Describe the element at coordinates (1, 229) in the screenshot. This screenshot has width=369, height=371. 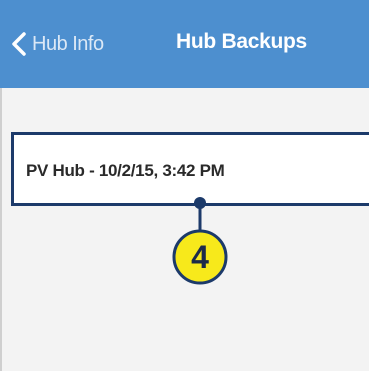
I see `content-divider` at that location.